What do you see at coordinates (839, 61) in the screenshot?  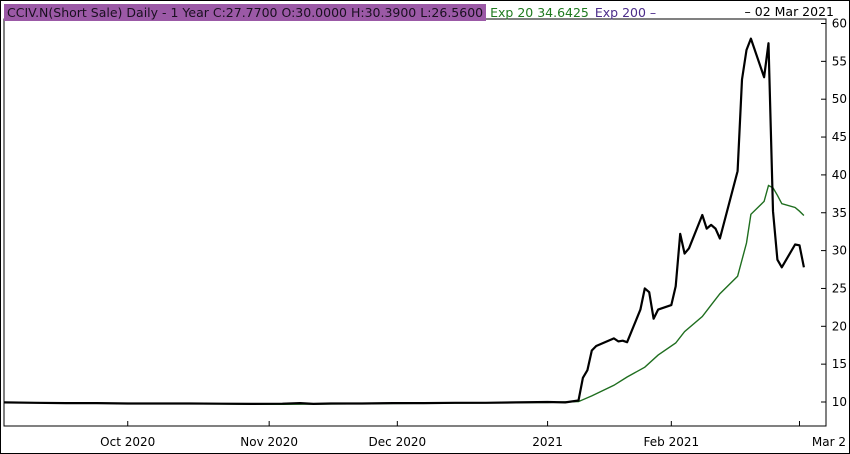 I see `y-tick-label: 55` at bounding box center [839, 61].